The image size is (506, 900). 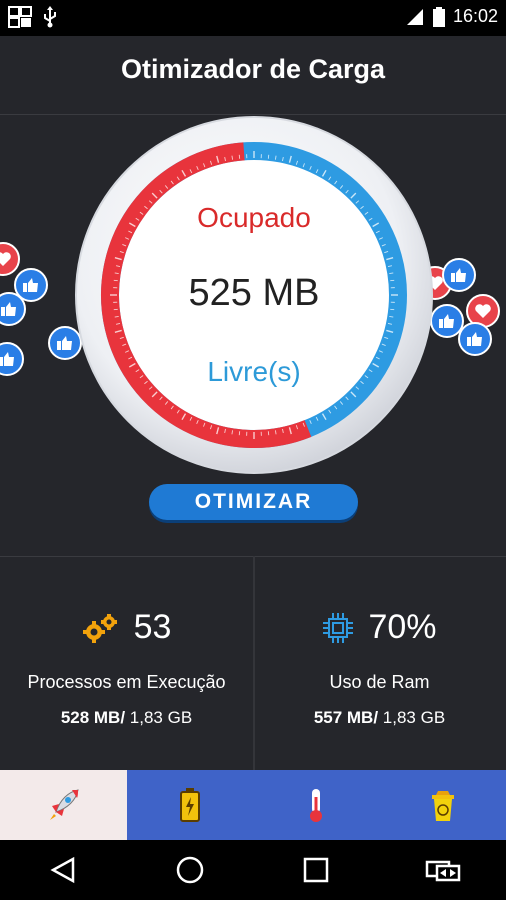 What do you see at coordinates (50, 17) in the screenshot?
I see `usb-icon` at bounding box center [50, 17].